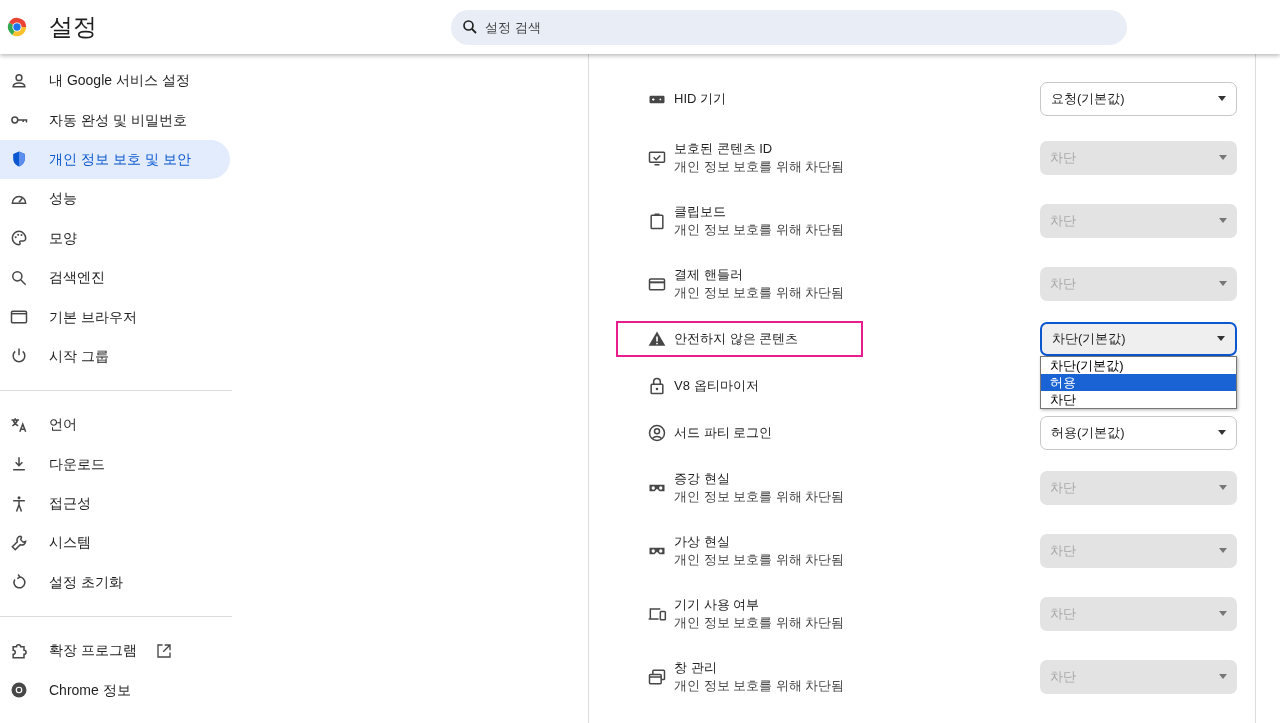  I want to click on sidebar-item: 시작 그룹, so click(115, 356).